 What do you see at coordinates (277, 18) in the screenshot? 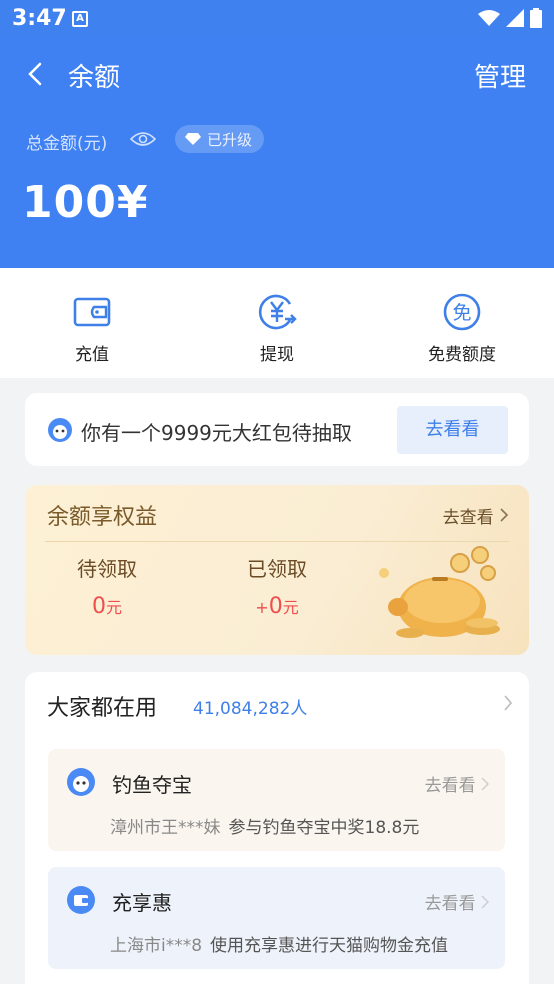
I see `status-bar: 3:47 A` at bounding box center [277, 18].